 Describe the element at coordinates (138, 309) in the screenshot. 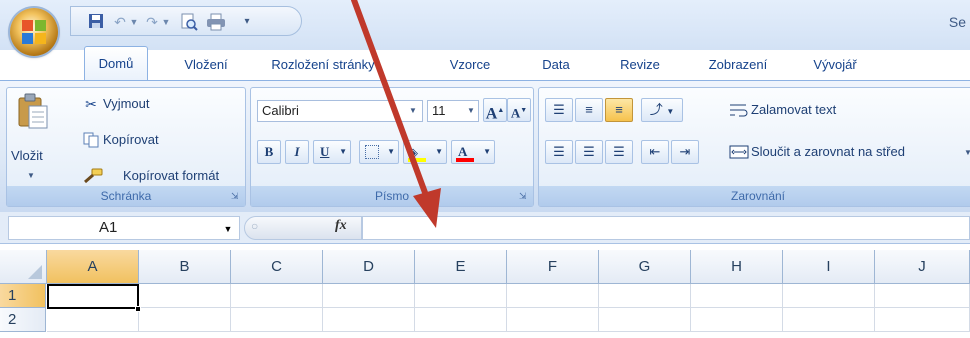

I see `fill-handle` at that location.